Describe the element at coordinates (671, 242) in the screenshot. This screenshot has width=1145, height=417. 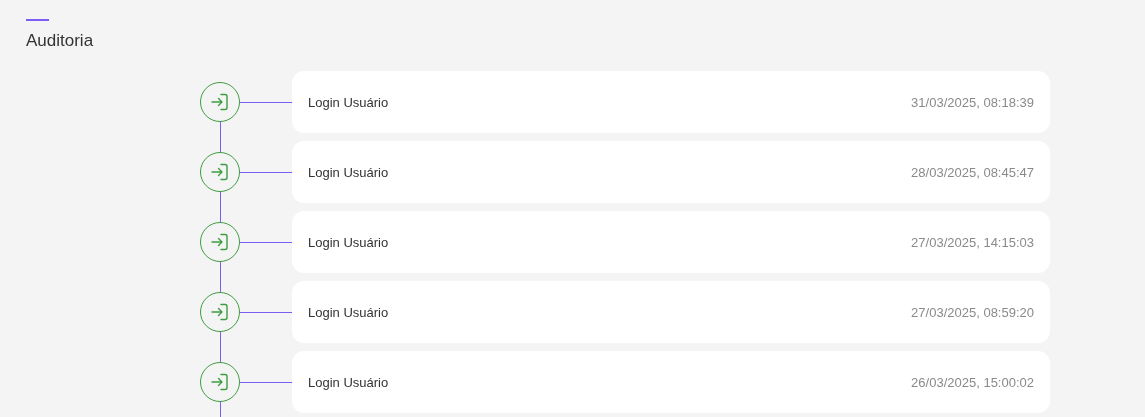
I see `event-card: Login Usuário 27/03/2025, 14:15:03` at that location.